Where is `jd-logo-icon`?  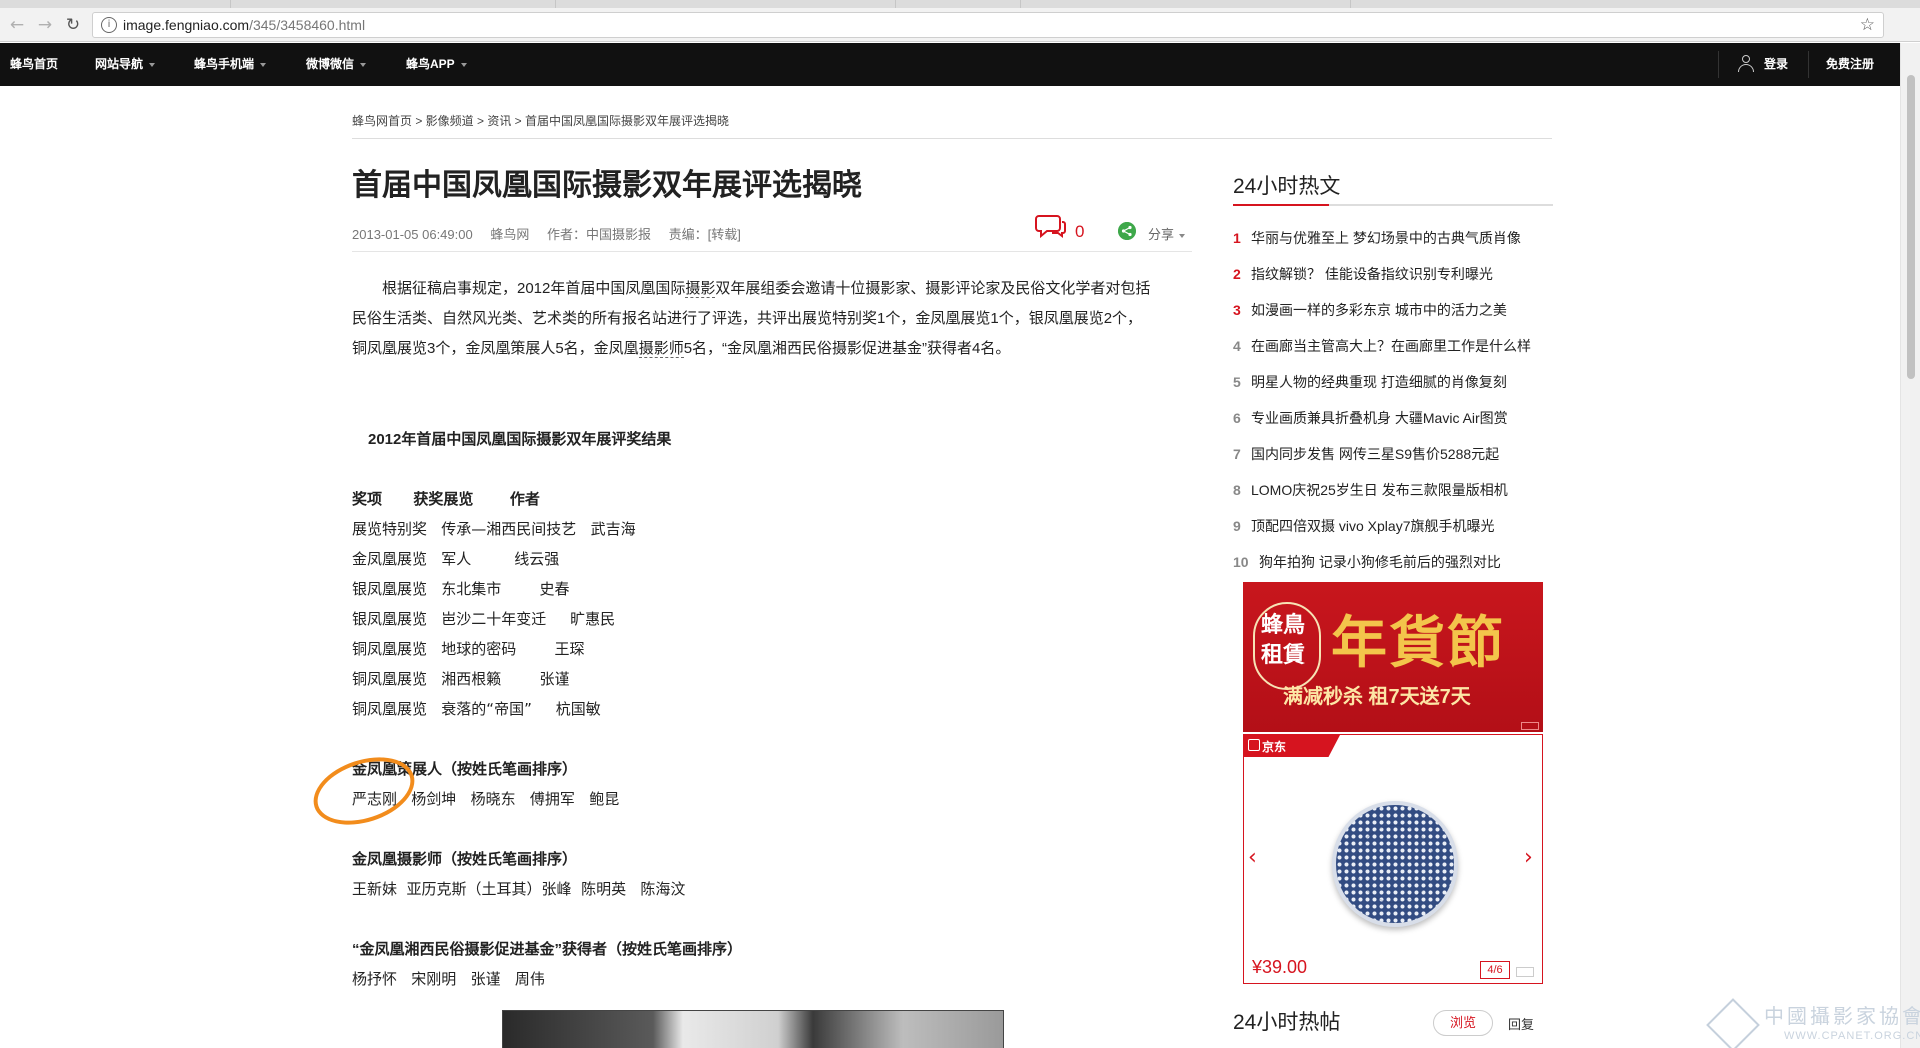 jd-logo-icon is located at coordinates (1254, 745).